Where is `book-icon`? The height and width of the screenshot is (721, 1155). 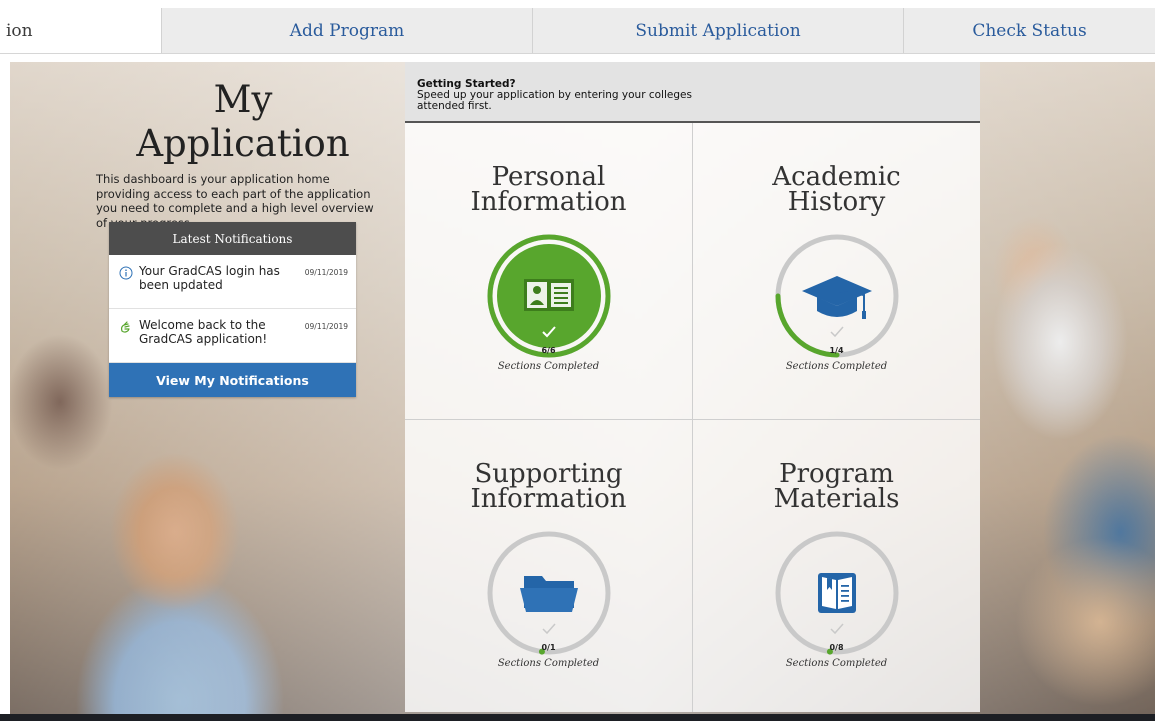 book-icon is located at coordinates (837, 593).